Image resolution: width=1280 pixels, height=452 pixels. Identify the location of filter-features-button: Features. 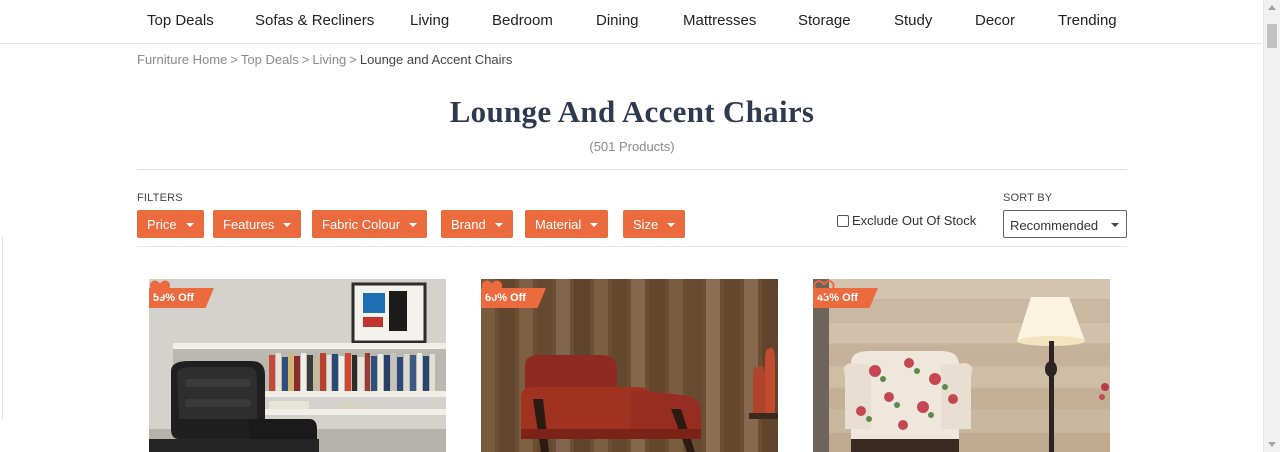
(257, 224).